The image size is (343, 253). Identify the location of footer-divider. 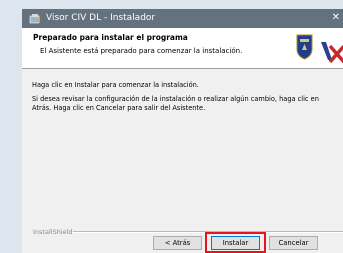
(208, 232).